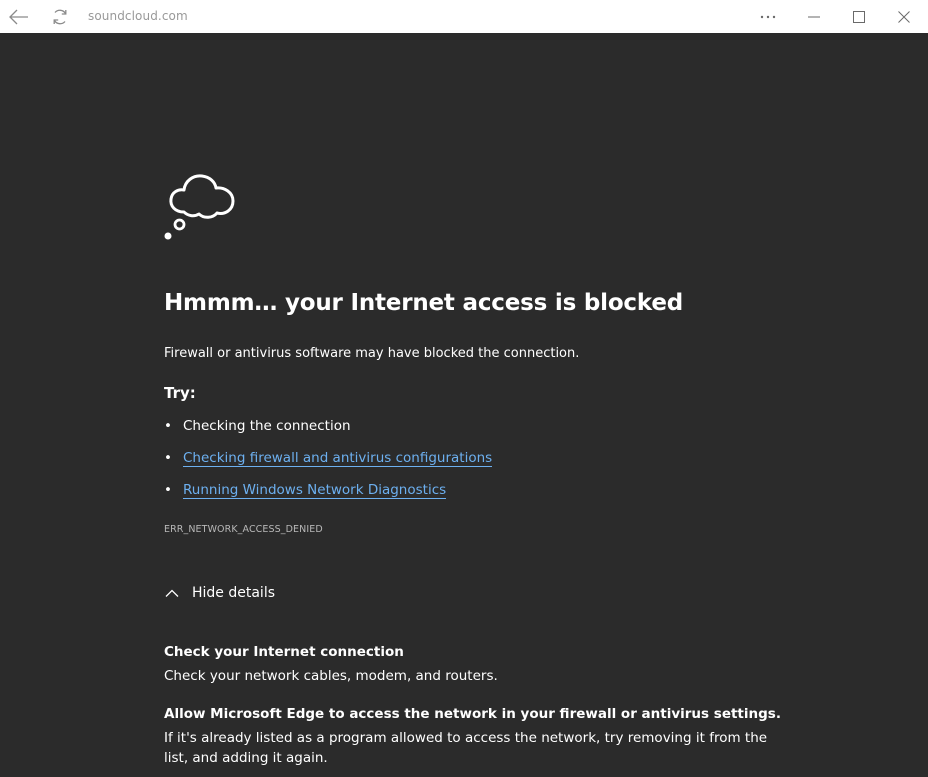 The height and width of the screenshot is (777, 928). I want to click on refresh-icon, so click(60, 16).